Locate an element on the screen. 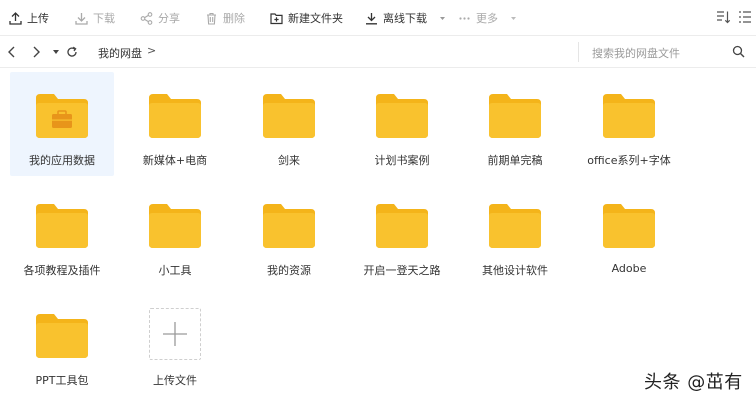 This screenshot has height=402, width=756. refresh-button is located at coordinates (72, 52).